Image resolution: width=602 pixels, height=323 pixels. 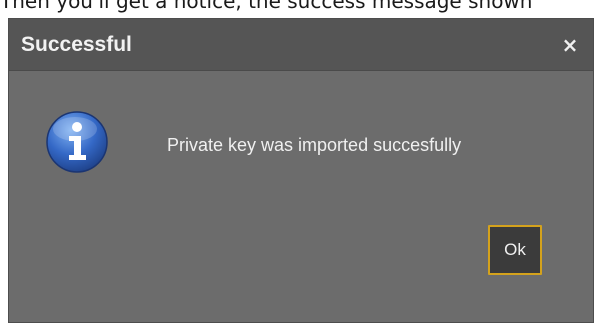 What do you see at coordinates (515, 250) in the screenshot?
I see `ok-button: Ok` at bounding box center [515, 250].